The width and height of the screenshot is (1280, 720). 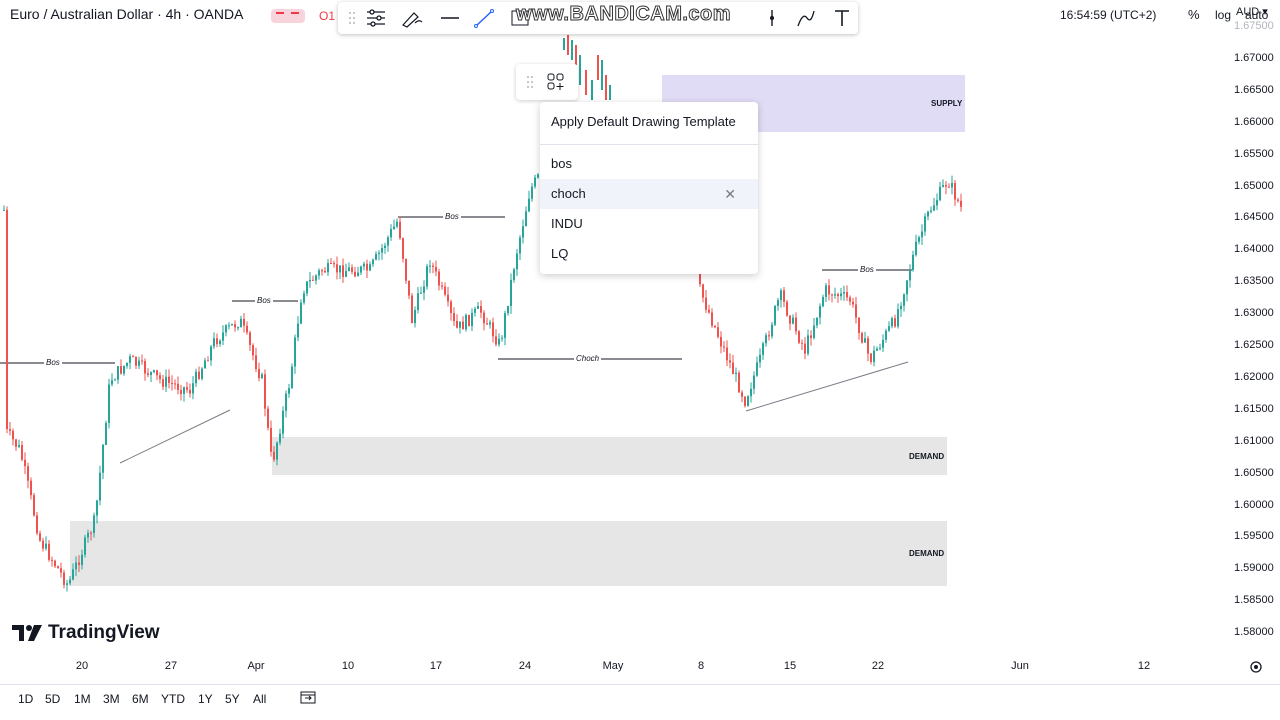 What do you see at coordinates (484, 18) in the screenshot?
I see `trendline-icon` at bounding box center [484, 18].